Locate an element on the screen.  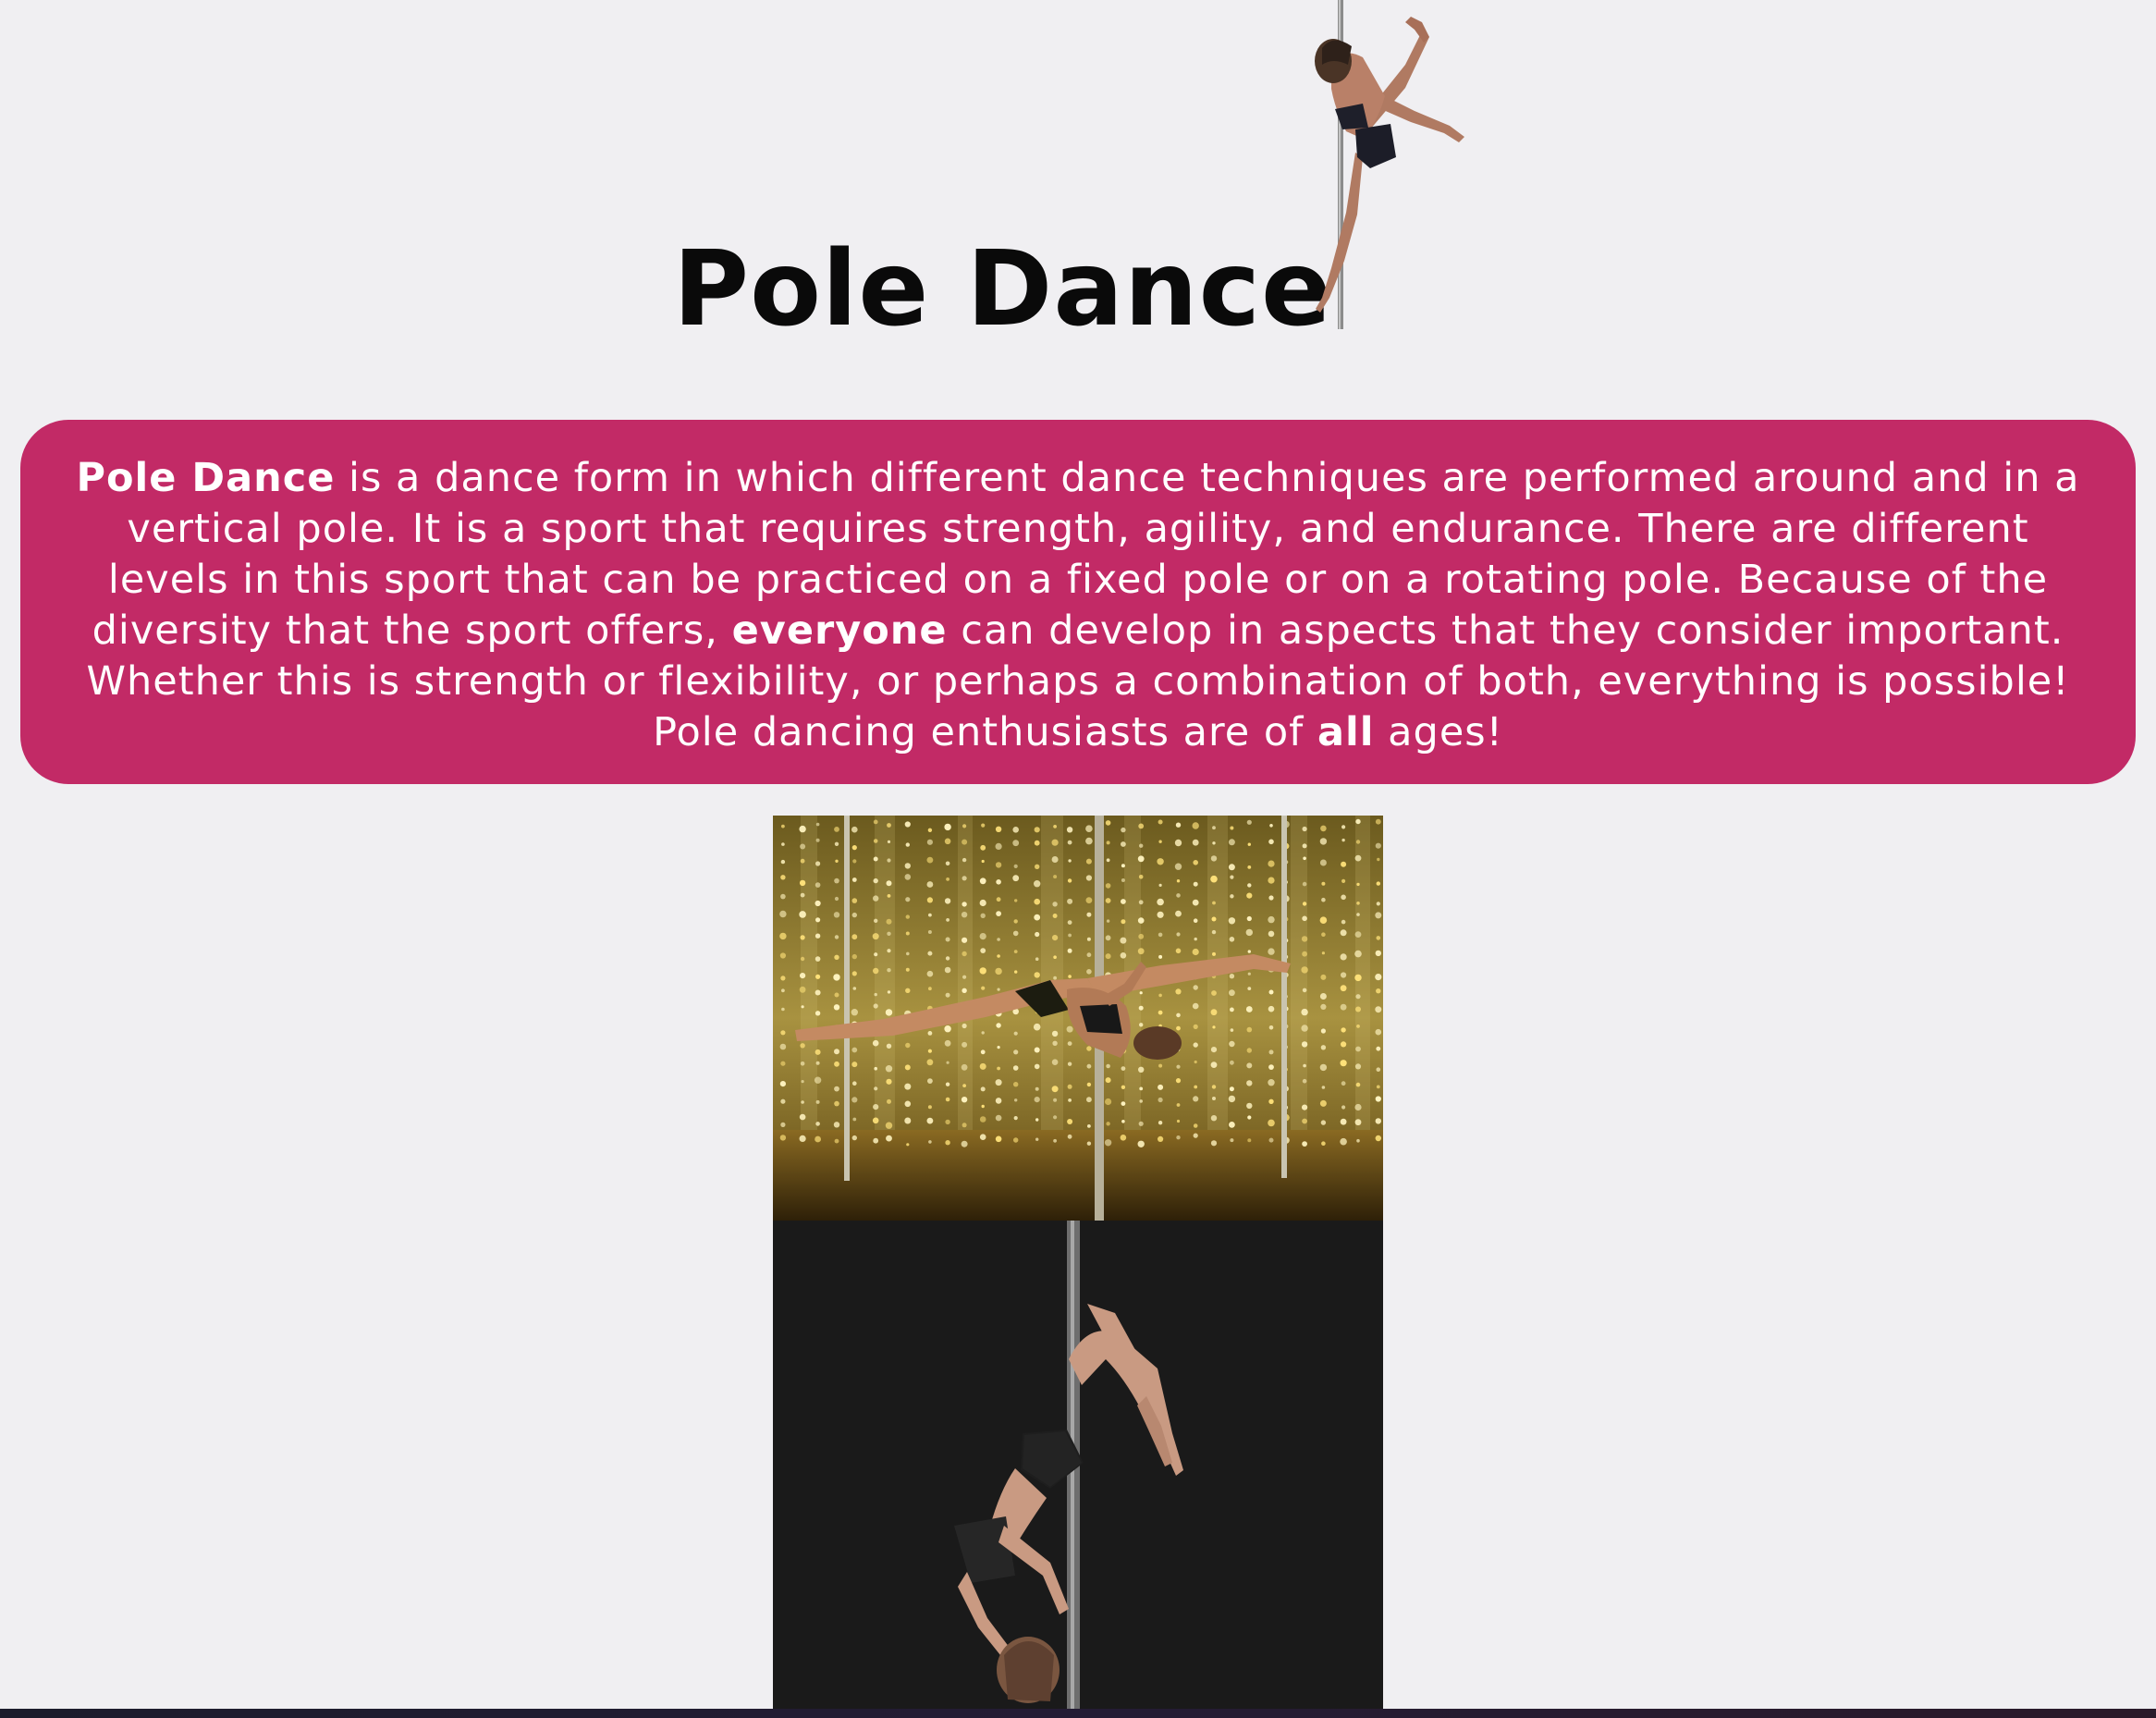
page-title: Pole Dance is located at coordinates (1003, 290).